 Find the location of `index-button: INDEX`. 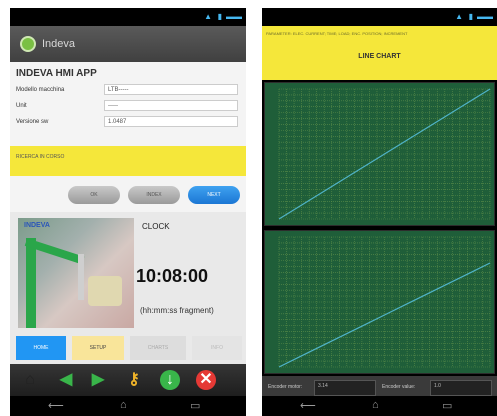

index-button: INDEX is located at coordinates (154, 195).